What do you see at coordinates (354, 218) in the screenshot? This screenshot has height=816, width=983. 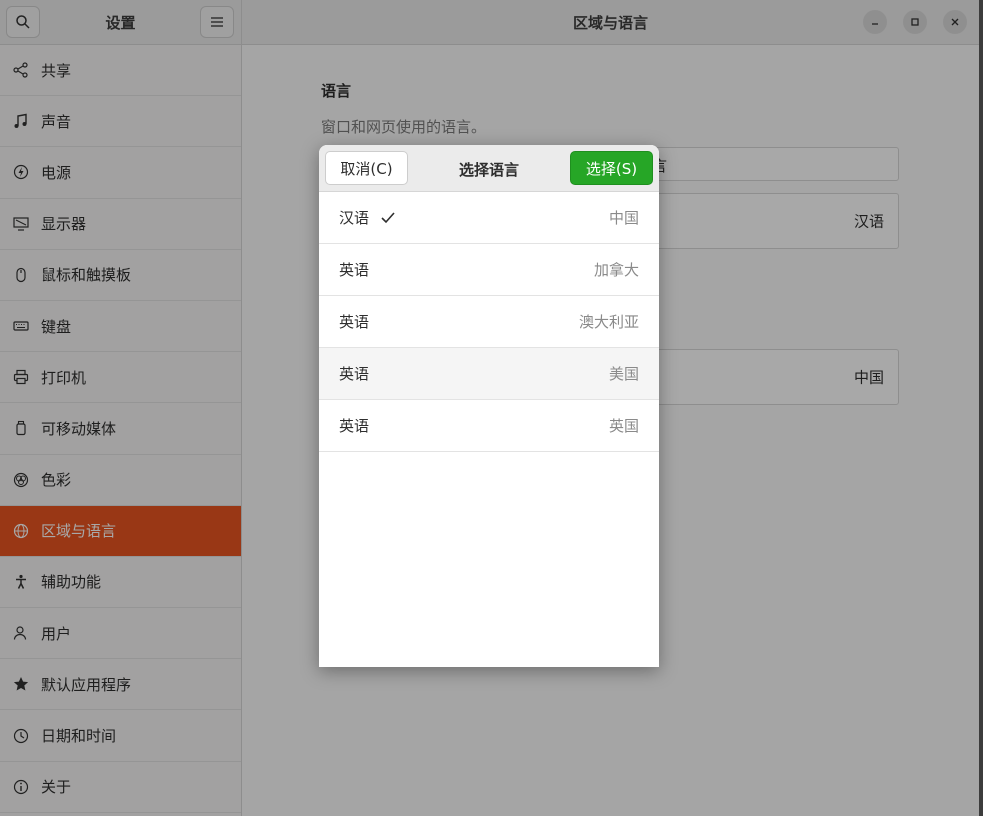 I see `language-name: 汉语` at bounding box center [354, 218].